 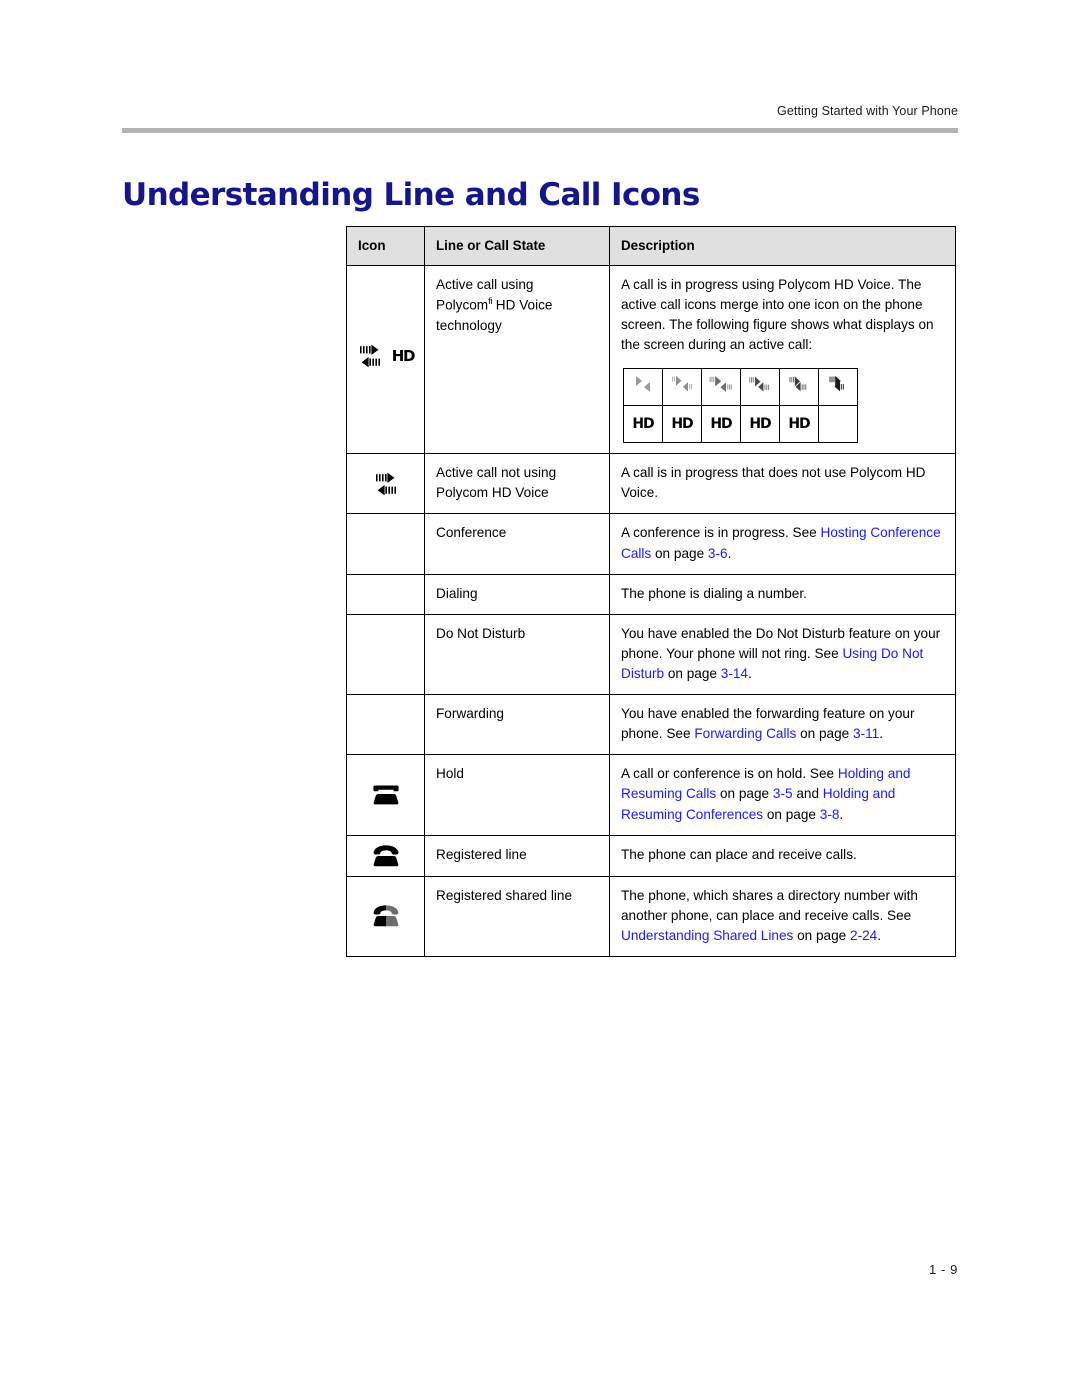 What do you see at coordinates (517, 544) in the screenshot?
I see `state-cell: Conference` at bounding box center [517, 544].